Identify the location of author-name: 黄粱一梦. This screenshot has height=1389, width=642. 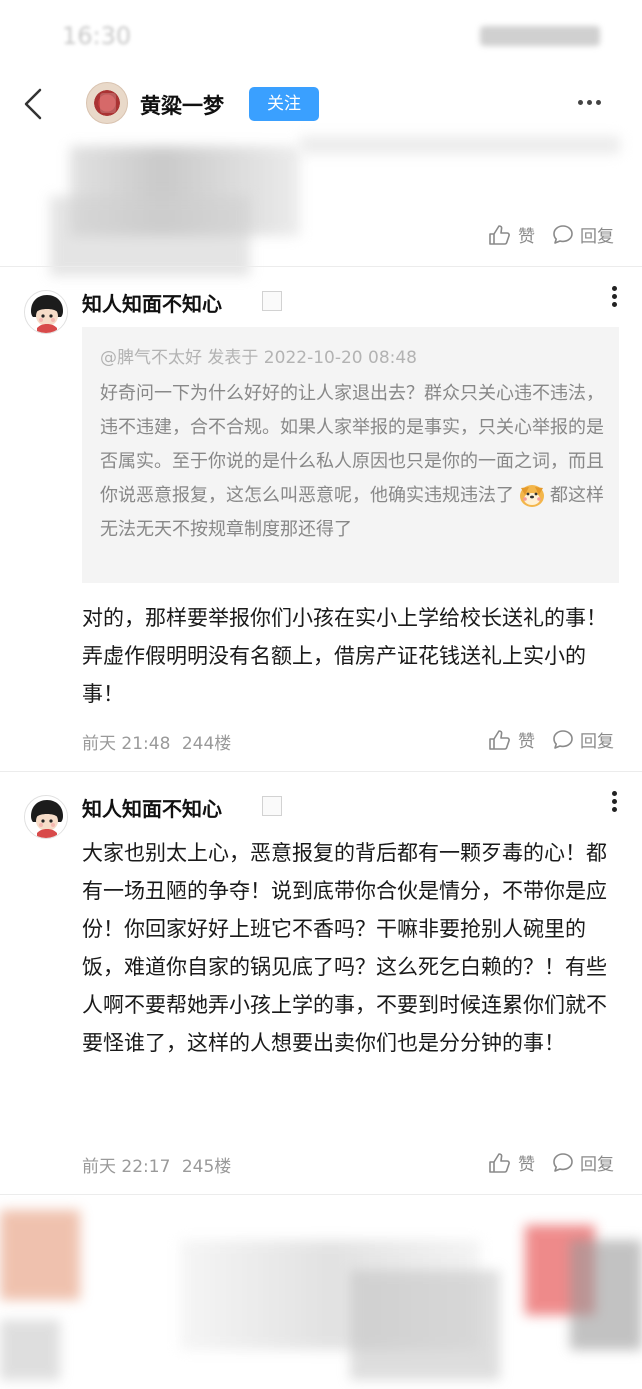
(182, 105).